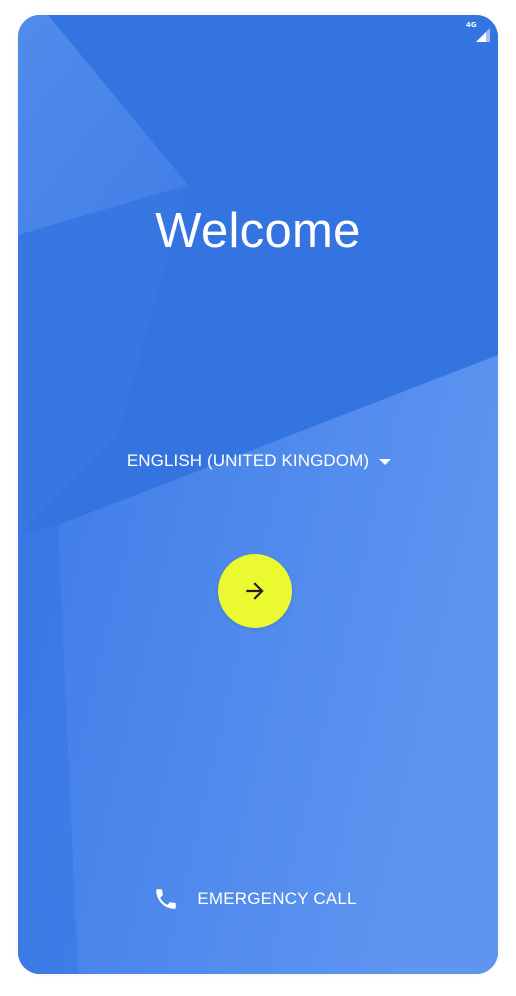 Image resolution: width=516 pixels, height=996 pixels. What do you see at coordinates (166, 899) in the screenshot?
I see `phone-icon` at bounding box center [166, 899].